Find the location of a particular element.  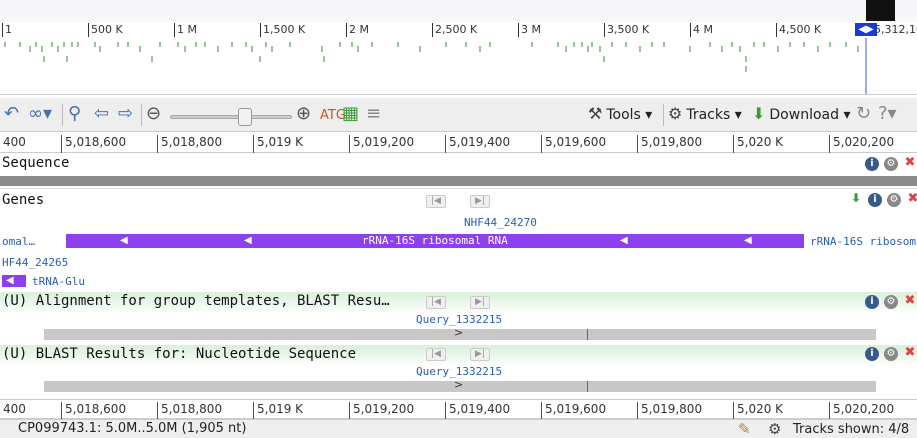

track-icons: ⬇ i ⚙ ✖ is located at coordinates (880, 199).